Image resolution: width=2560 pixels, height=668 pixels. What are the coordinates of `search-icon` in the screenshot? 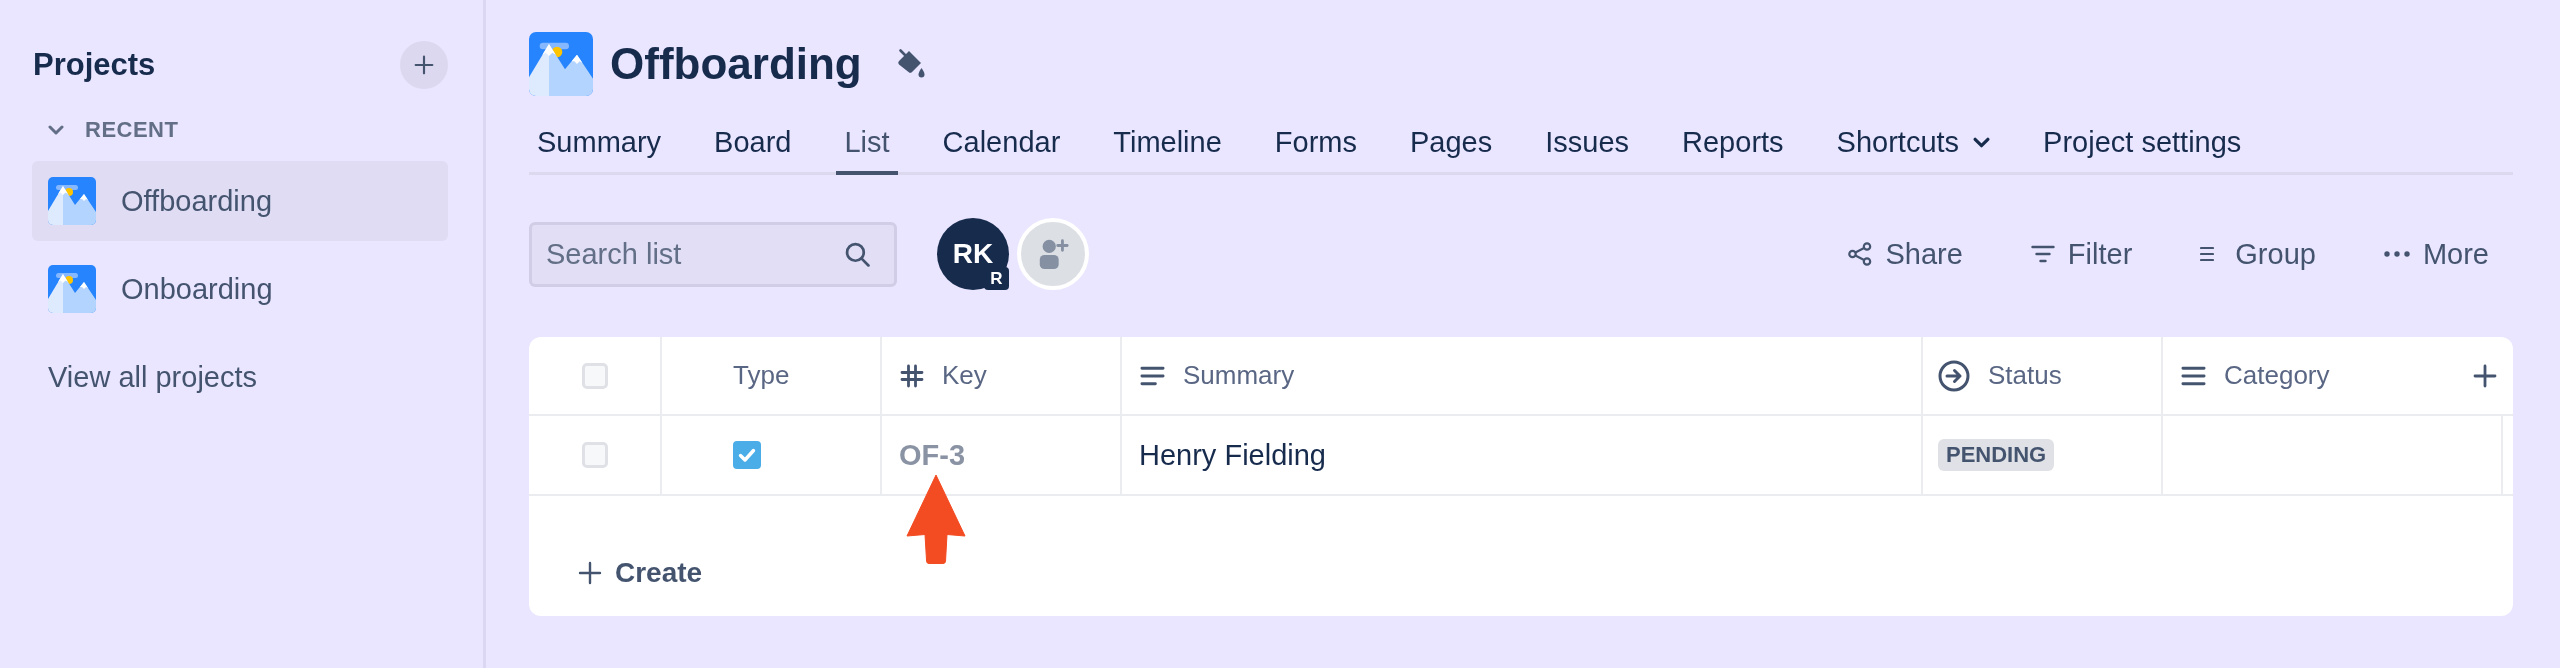 It's located at (857, 254).